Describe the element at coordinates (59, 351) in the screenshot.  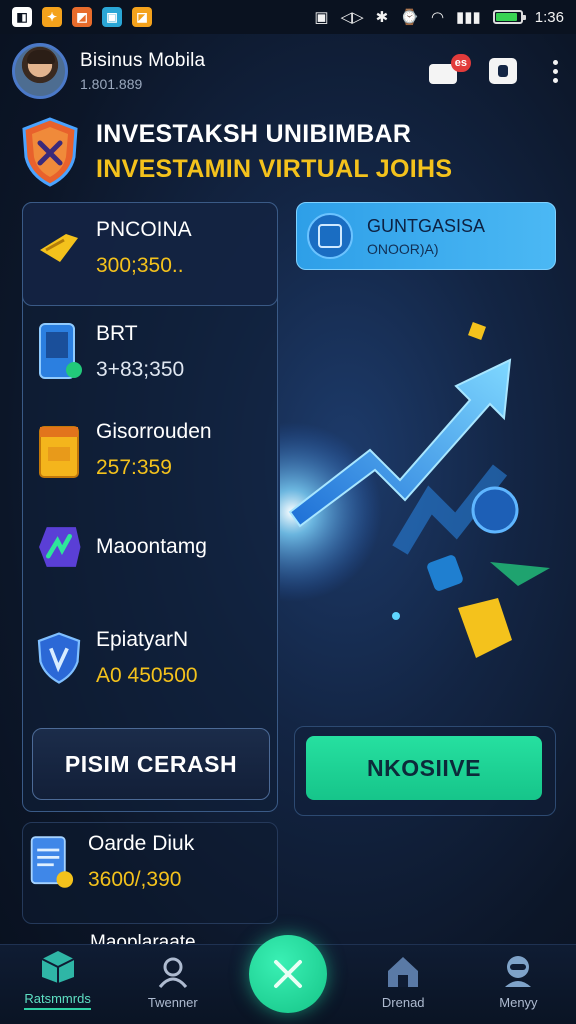
I see `phone-wallet-icon` at that location.